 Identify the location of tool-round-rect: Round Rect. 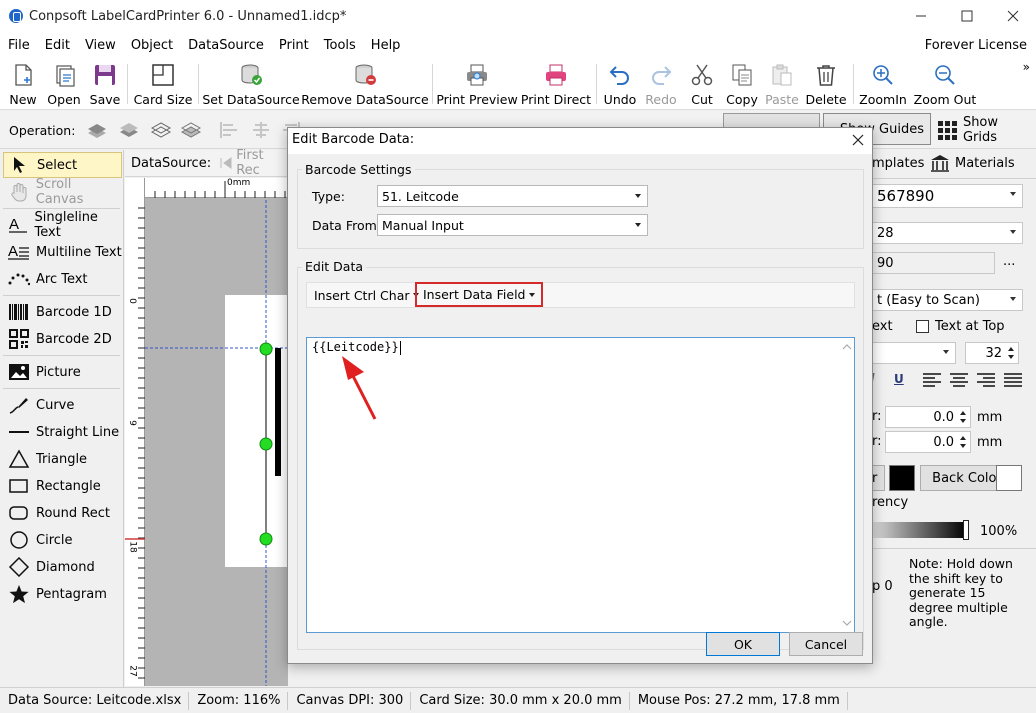
(62, 513).